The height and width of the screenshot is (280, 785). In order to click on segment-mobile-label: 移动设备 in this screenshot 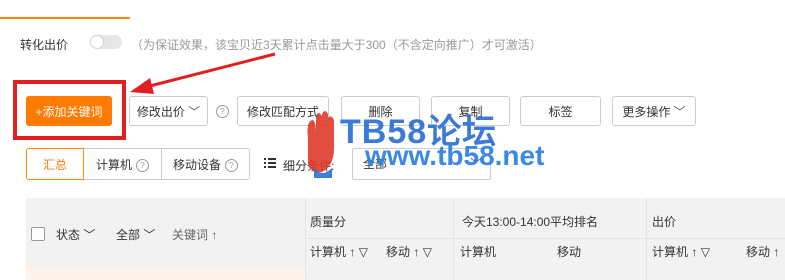, I will do `click(196, 165)`.